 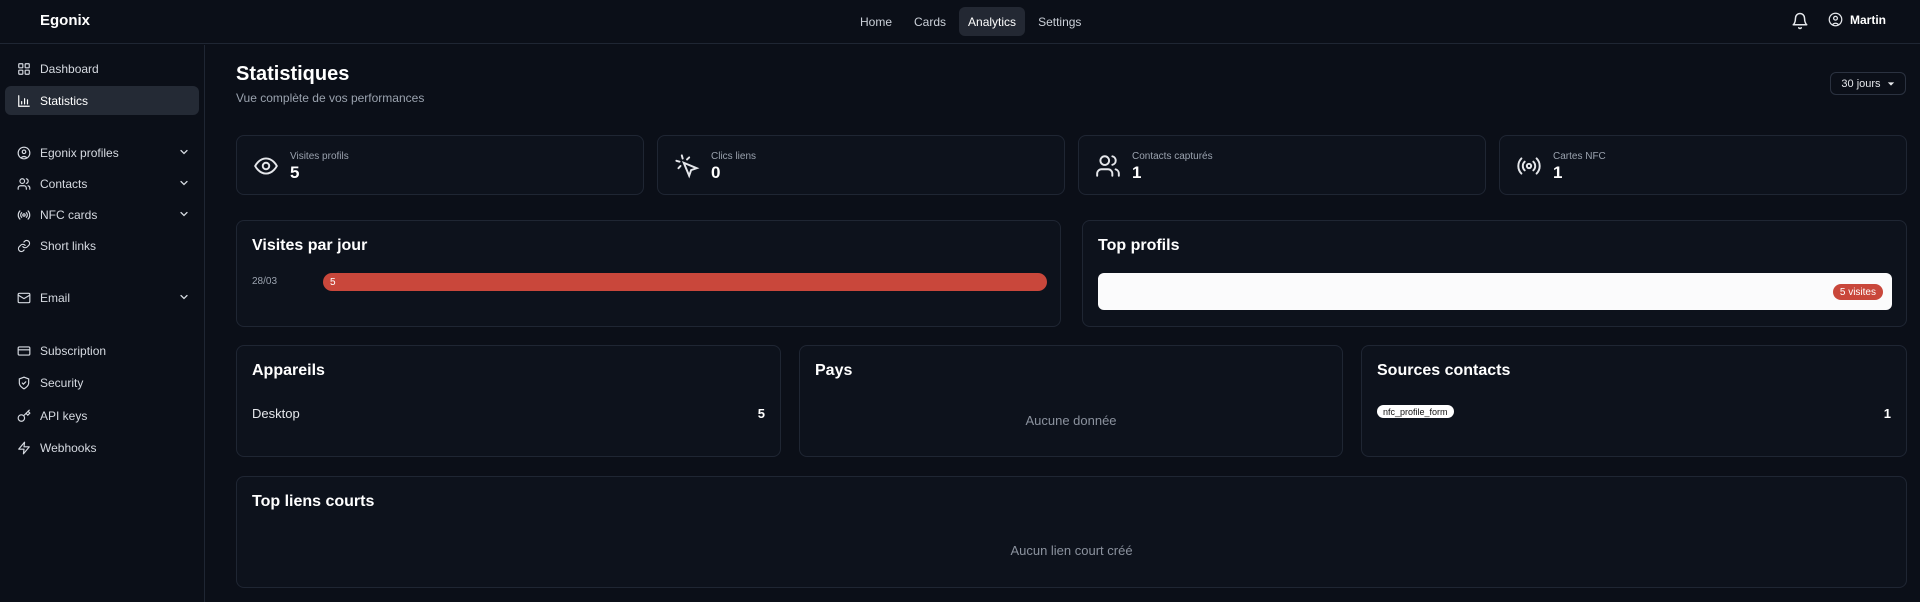 I want to click on nfc-signal-icon, so click(x=1529, y=166).